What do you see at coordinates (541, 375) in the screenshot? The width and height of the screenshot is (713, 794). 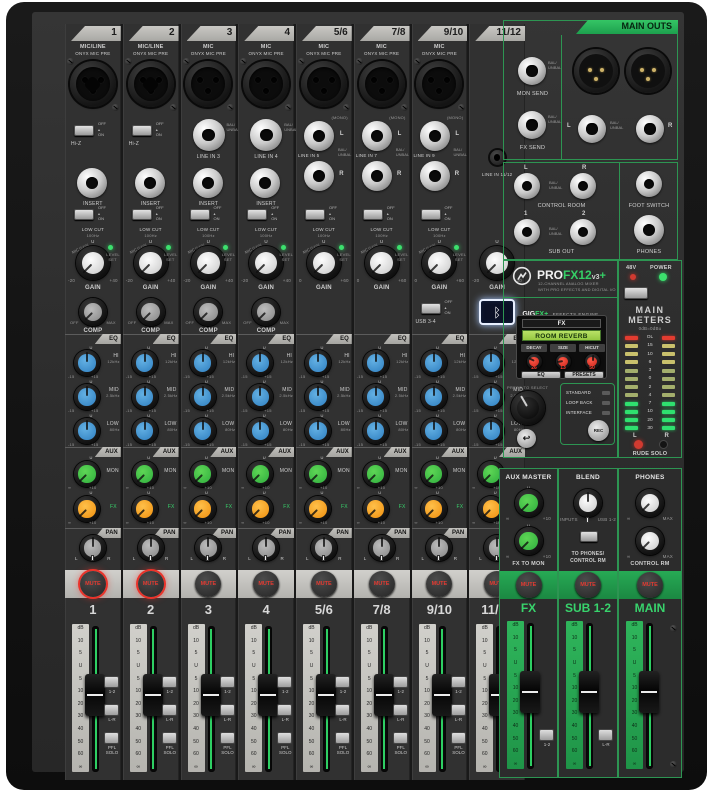 I see `fx-eq-button: EQ` at bounding box center [541, 375].